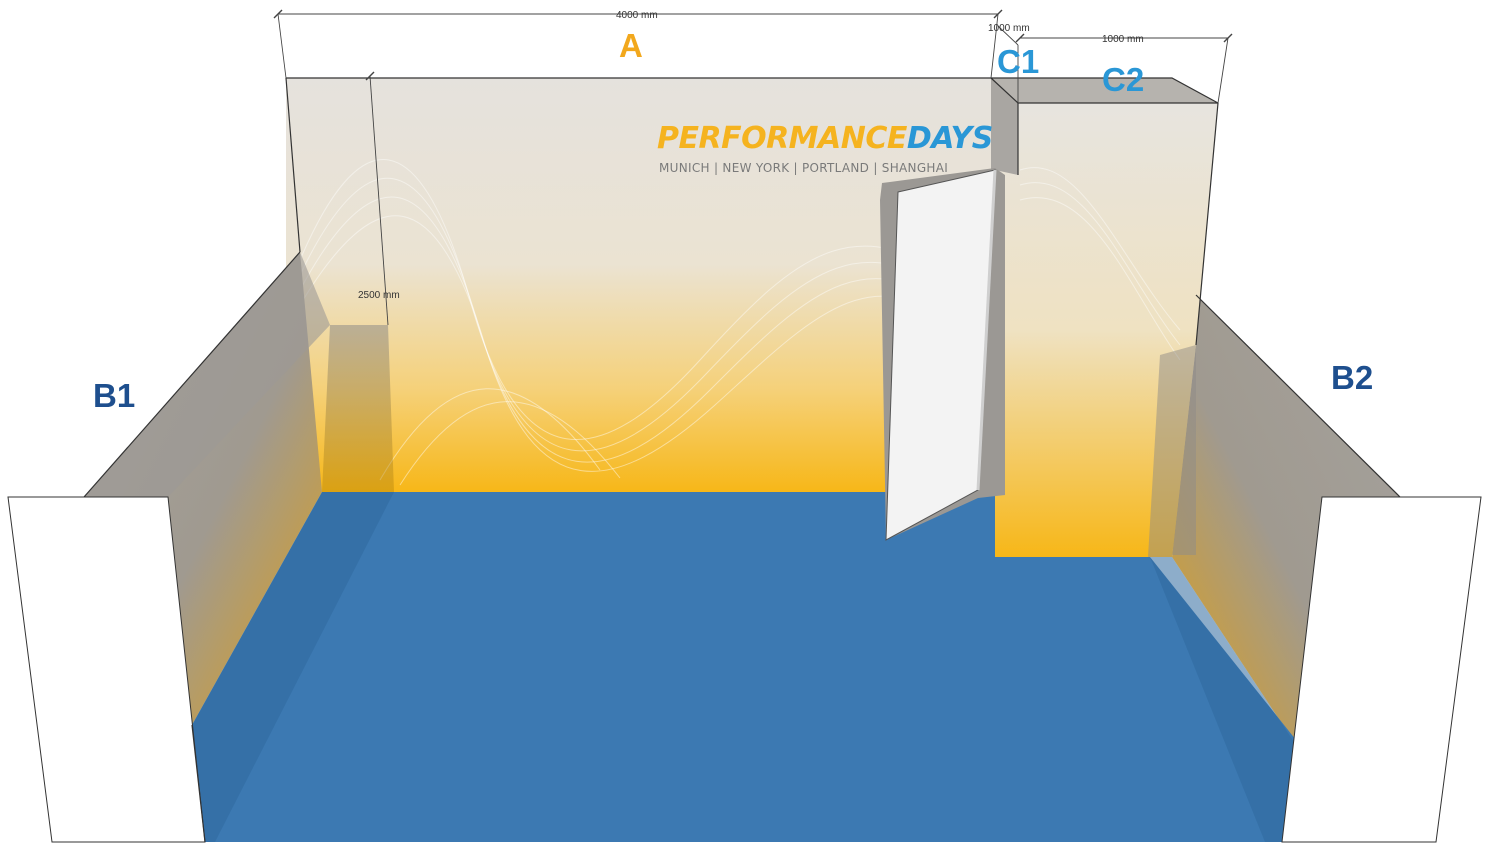  Describe the element at coordinates (1123, 79) in the screenshot. I see `zone-label-c2: C2` at that location.